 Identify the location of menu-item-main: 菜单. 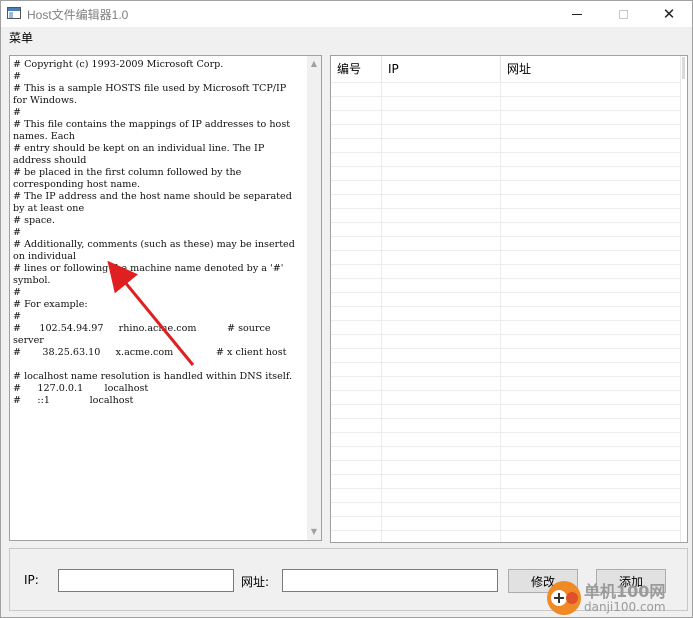
(21, 37).